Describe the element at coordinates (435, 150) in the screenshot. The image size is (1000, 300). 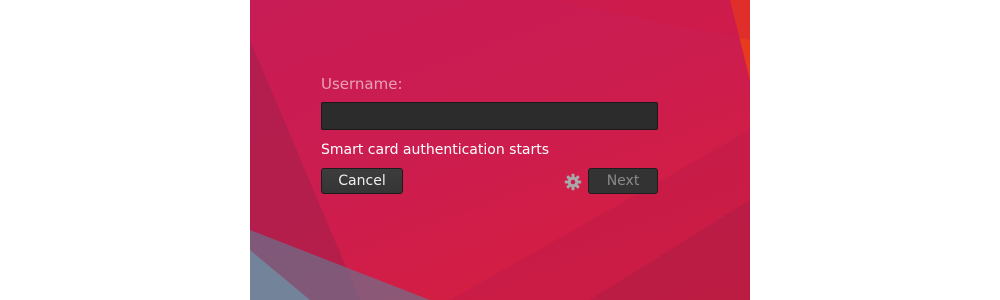
I see `status-message: Smart card authentication starts` at that location.